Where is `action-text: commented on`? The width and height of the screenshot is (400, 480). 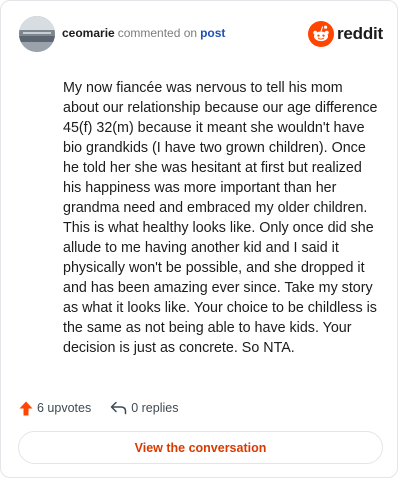
action-text: commented on is located at coordinates (157, 33).